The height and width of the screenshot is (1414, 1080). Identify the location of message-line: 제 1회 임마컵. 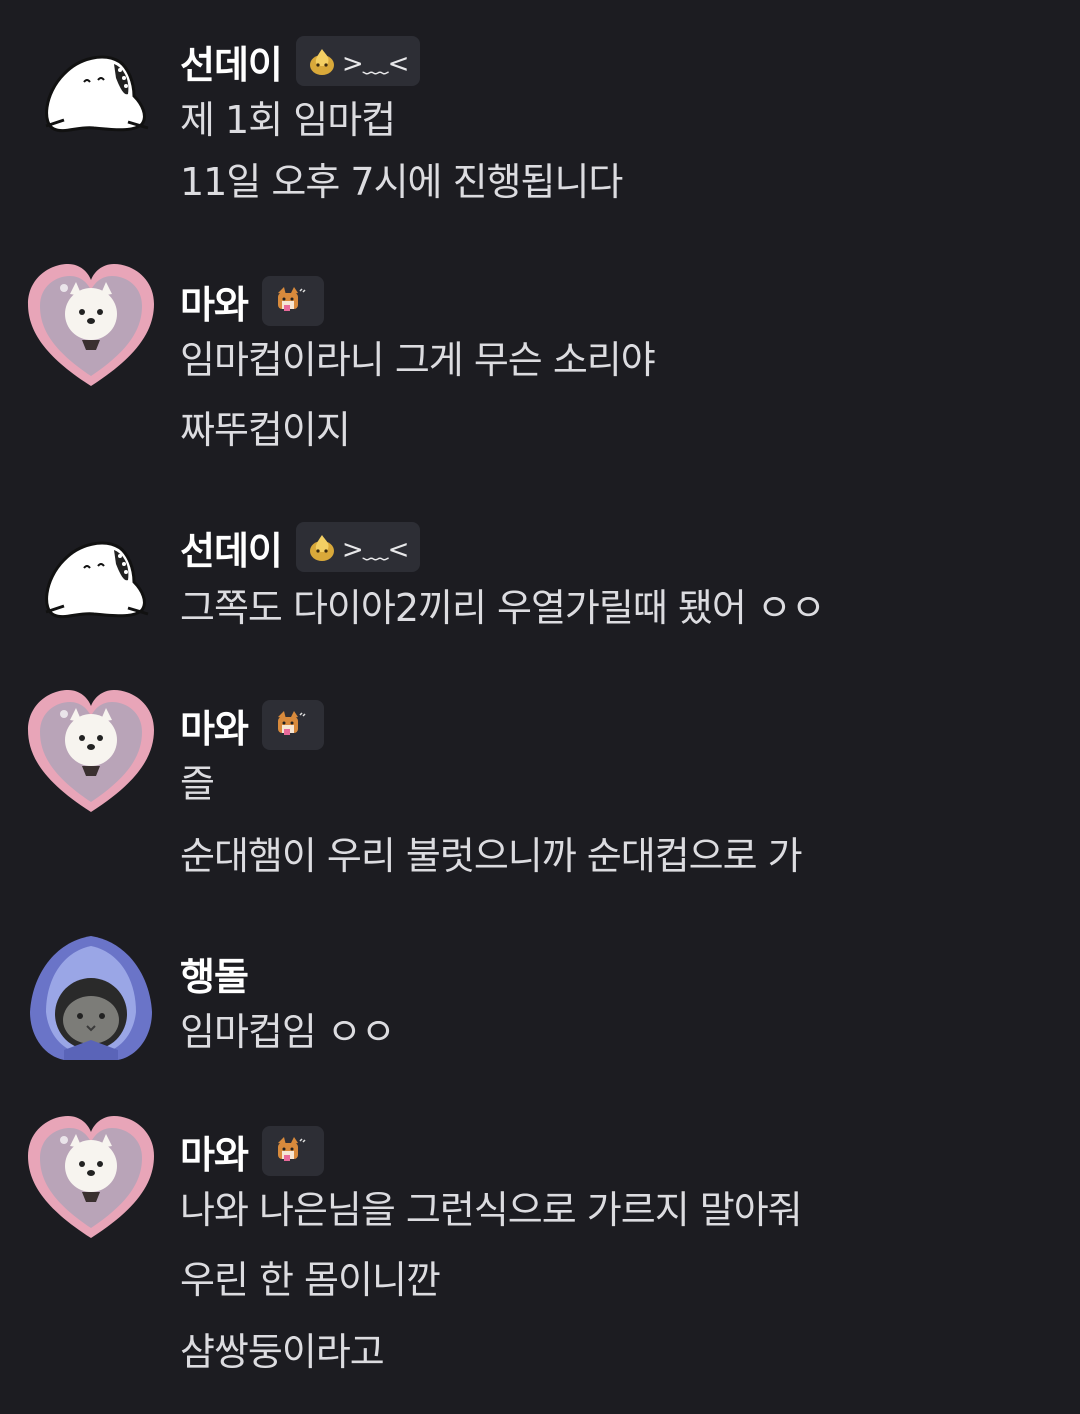
(288, 120).